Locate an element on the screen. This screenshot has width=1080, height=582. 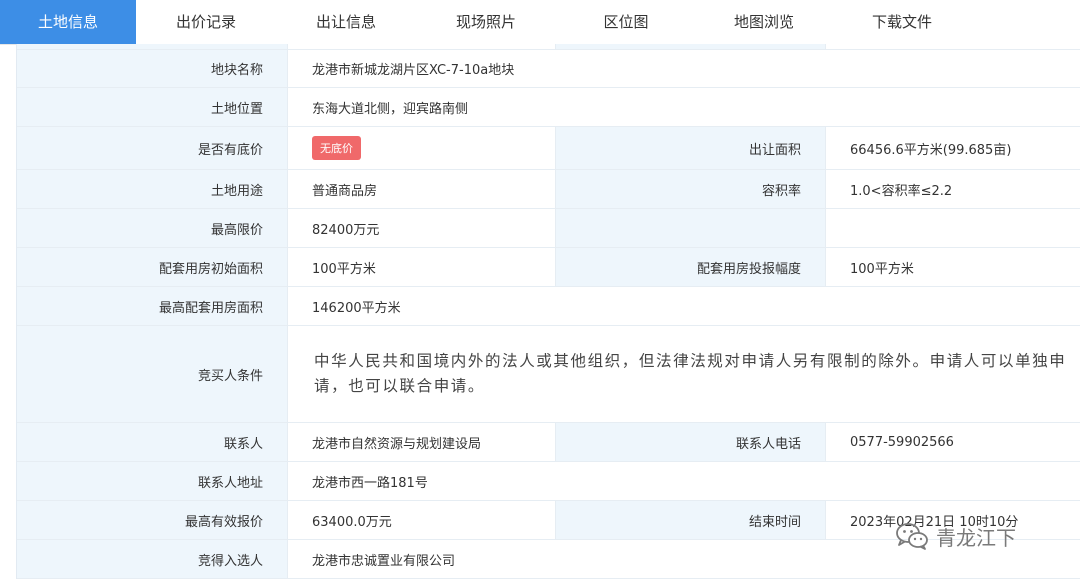
reserve-price-label: 是否有底价 is located at coordinates (152, 148).